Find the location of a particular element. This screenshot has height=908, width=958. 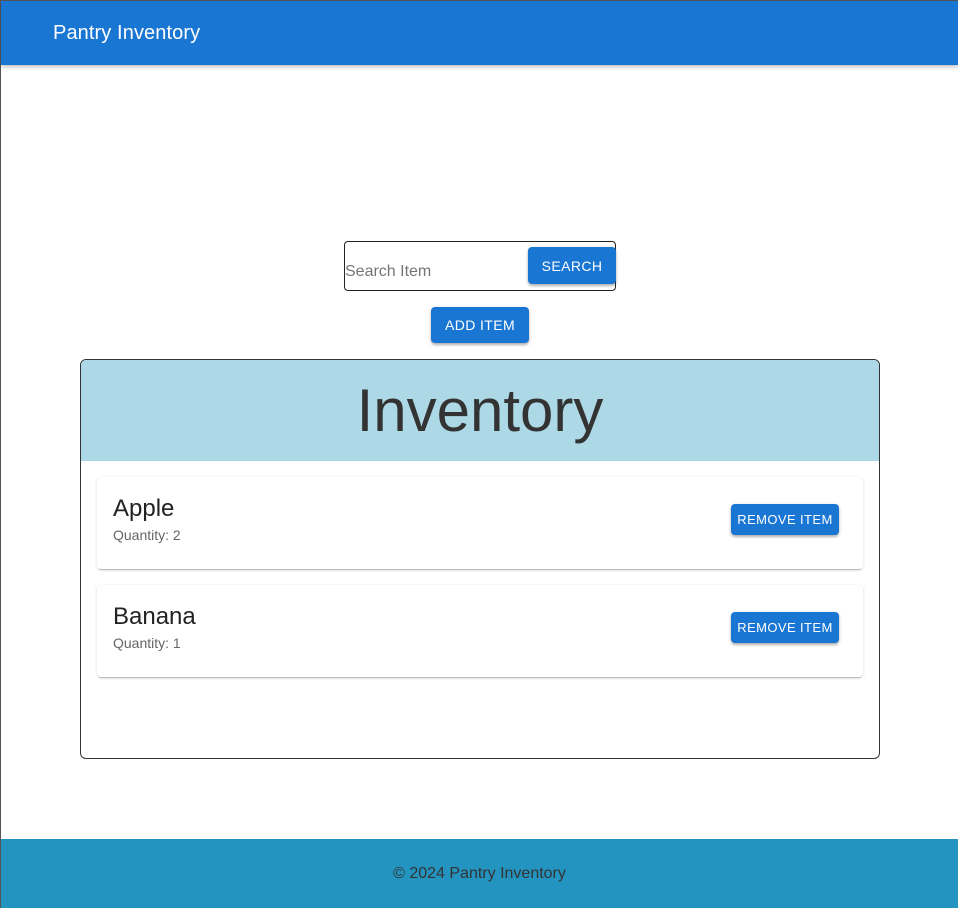

item-quantity: Quantity: 2 is located at coordinates (147, 535).